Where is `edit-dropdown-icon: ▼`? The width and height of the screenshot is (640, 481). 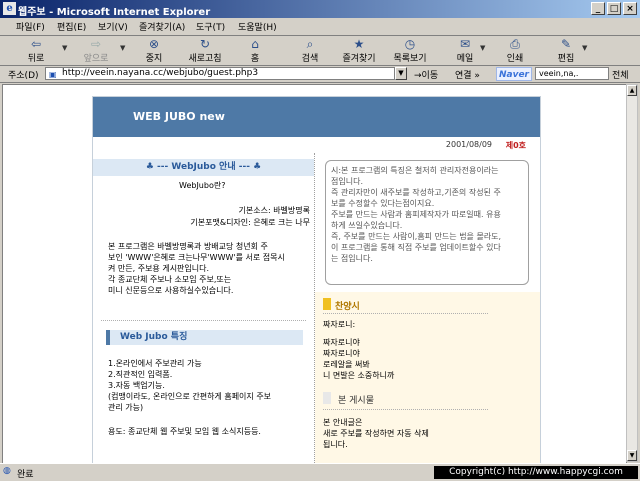 edit-dropdown-icon: ▼ is located at coordinates (584, 48).